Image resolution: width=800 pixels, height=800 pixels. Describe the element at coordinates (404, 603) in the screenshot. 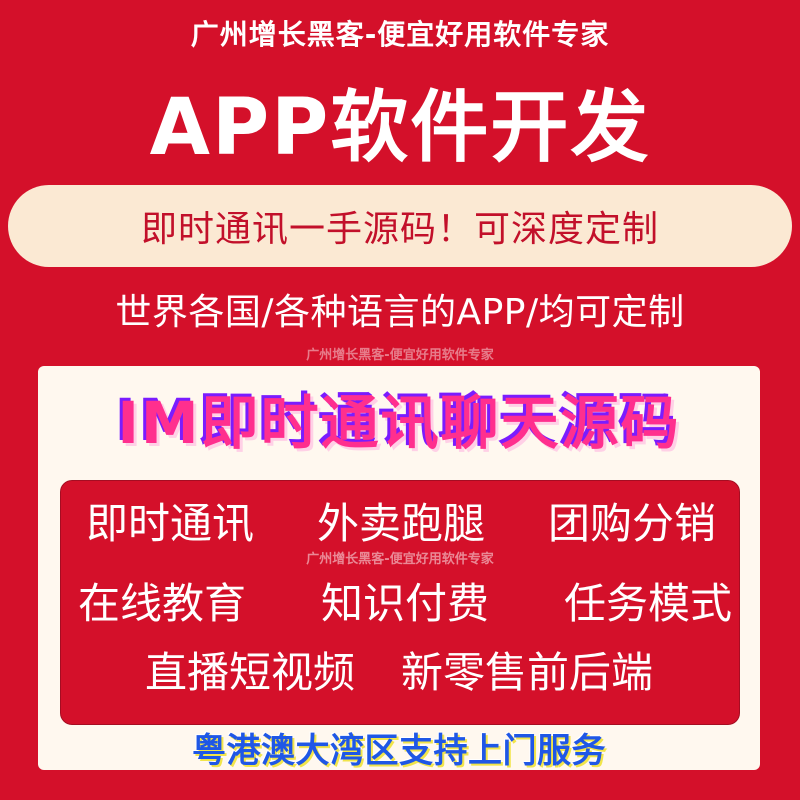

I see `feature-item: 知识付费` at that location.